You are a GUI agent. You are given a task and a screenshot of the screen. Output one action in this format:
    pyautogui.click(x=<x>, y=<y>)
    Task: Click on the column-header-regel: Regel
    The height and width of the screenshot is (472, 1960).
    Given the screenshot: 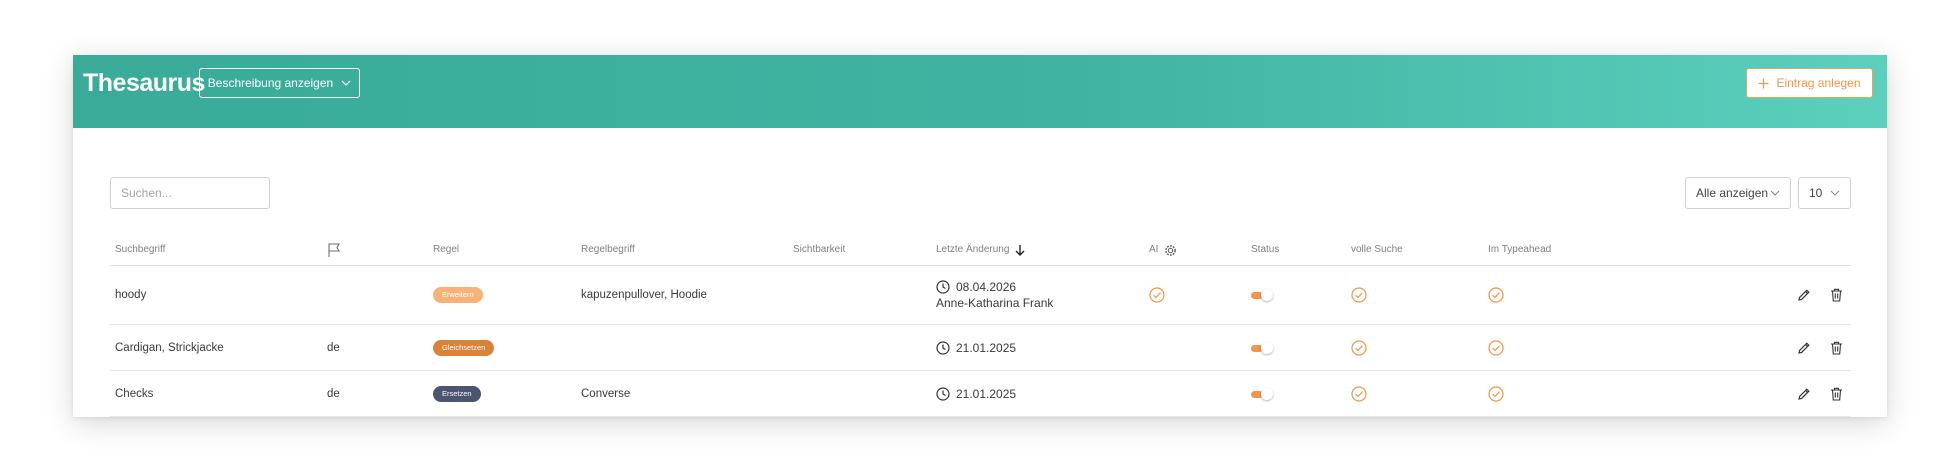 What is the action you would take?
    pyautogui.click(x=446, y=250)
    